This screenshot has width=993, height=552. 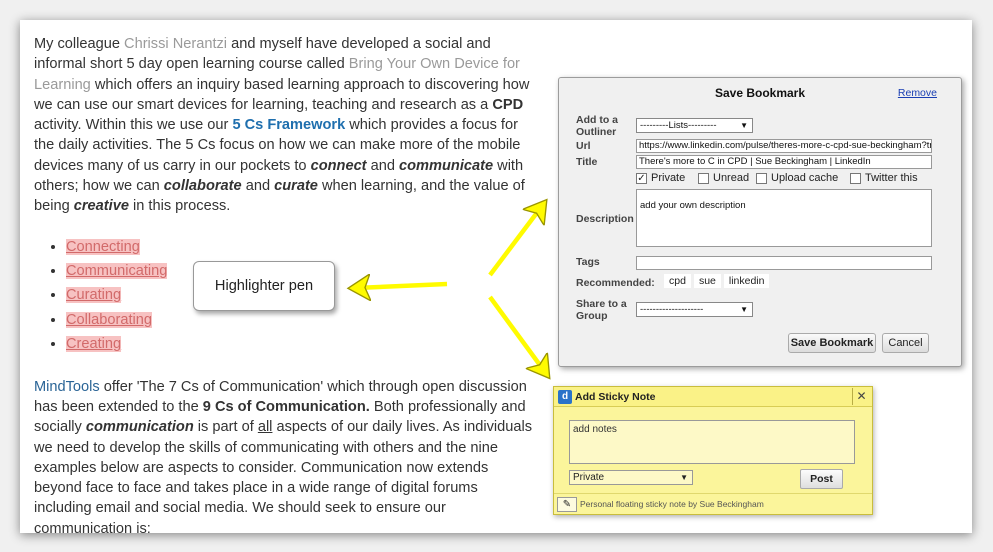 What do you see at coordinates (905, 343) in the screenshot?
I see `cancel-button: Cancel` at bounding box center [905, 343].